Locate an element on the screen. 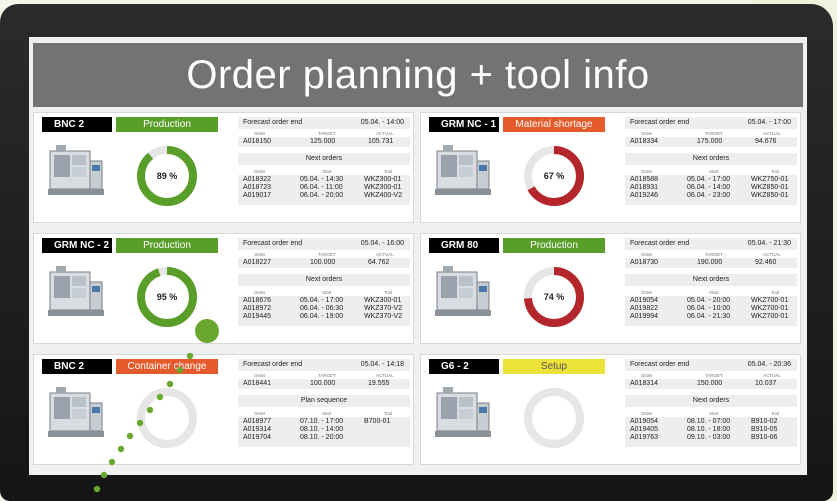 This screenshot has width=837, height=501. current-order-row: A018314 150.000 10.037 is located at coordinates (711, 384).